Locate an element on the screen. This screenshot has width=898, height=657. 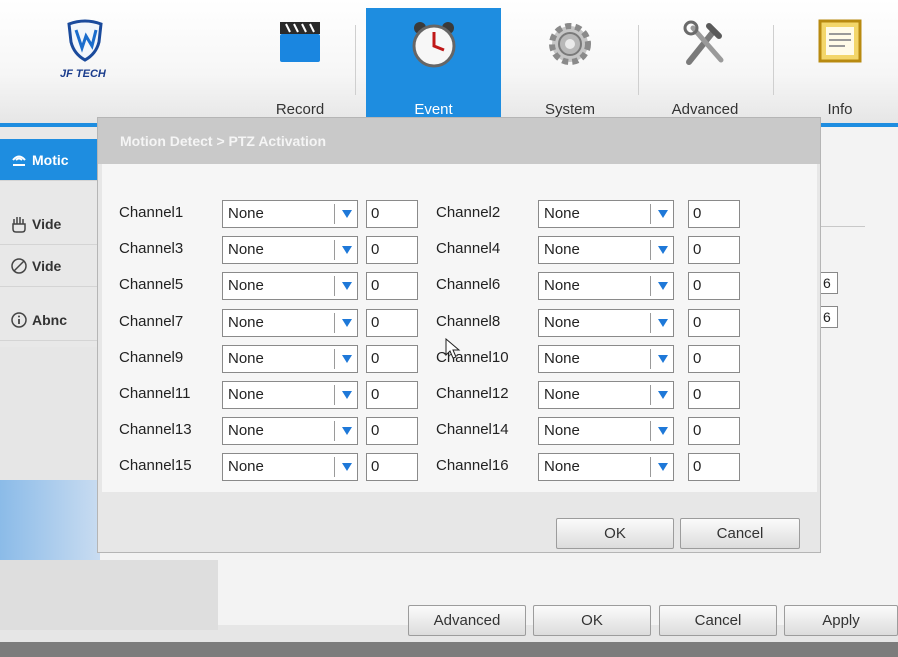
sidebar-item-abnormality: Abnc is located at coordinates (50, 320).